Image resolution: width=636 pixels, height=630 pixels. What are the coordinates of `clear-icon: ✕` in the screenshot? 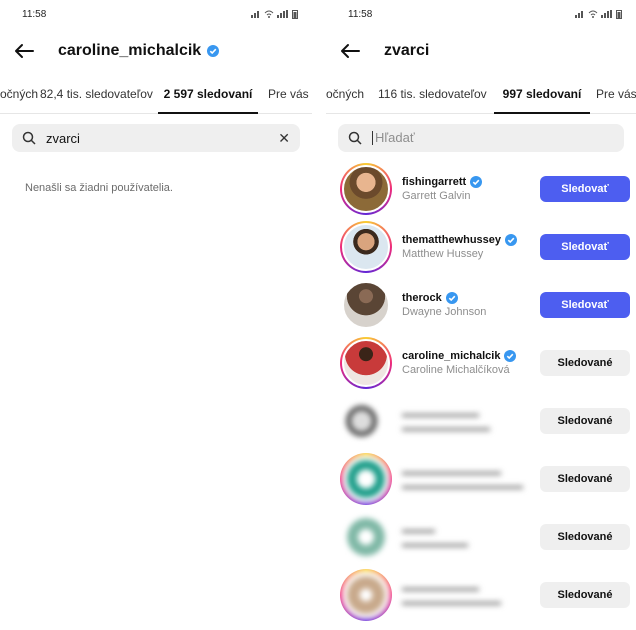 It's located at (284, 138).